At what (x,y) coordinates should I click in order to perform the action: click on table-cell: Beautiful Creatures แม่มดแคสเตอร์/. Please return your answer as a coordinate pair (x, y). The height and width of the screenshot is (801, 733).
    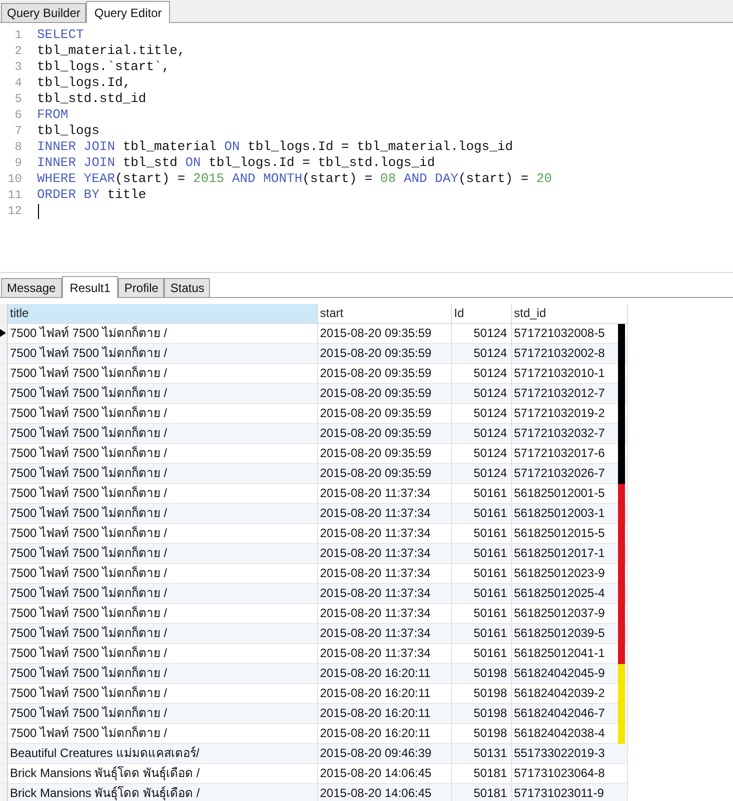
    Looking at the image, I should click on (163, 754).